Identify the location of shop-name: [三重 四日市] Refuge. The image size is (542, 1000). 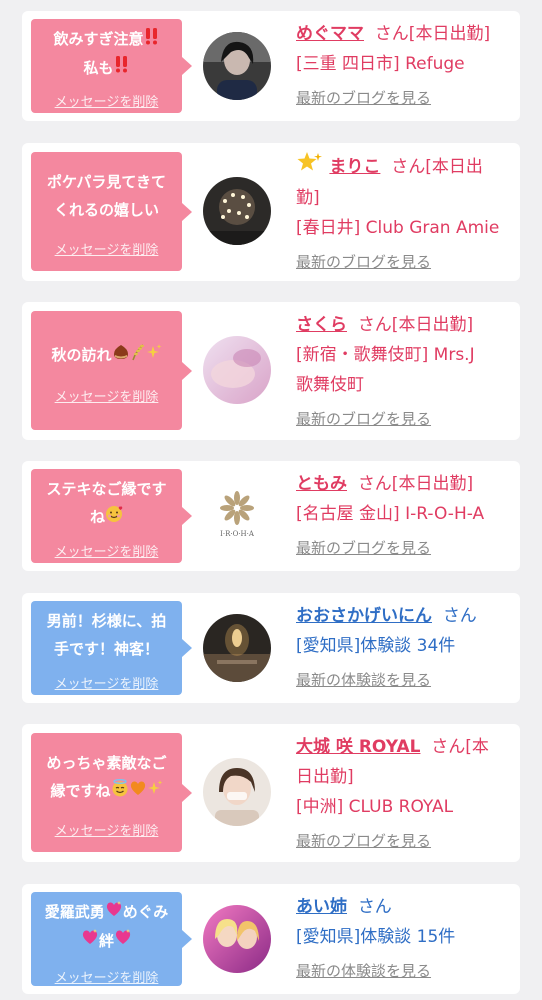
(380, 64).